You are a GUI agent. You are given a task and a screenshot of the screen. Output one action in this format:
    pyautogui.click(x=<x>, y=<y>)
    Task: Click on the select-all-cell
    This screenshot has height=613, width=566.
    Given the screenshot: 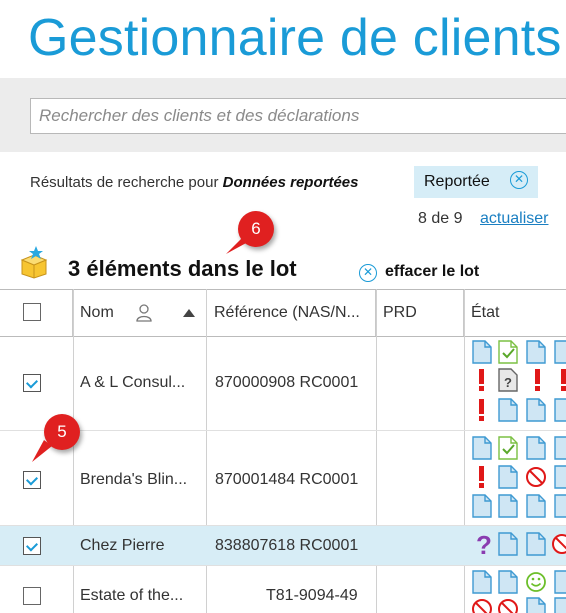 What is the action you would take?
    pyautogui.click(x=36, y=313)
    